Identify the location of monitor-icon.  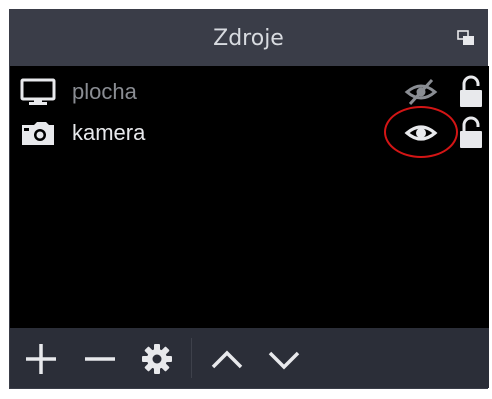
(38, 91).